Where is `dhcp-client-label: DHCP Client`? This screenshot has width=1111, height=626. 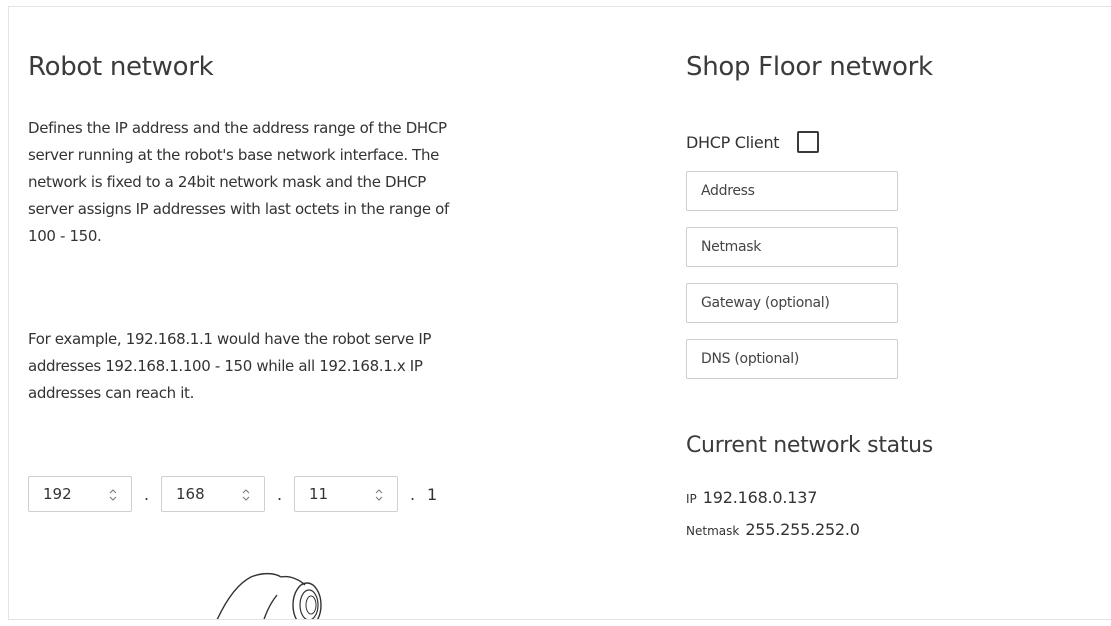
dhcp-client-label: DHCP Client is located at coordinates (733, 142).